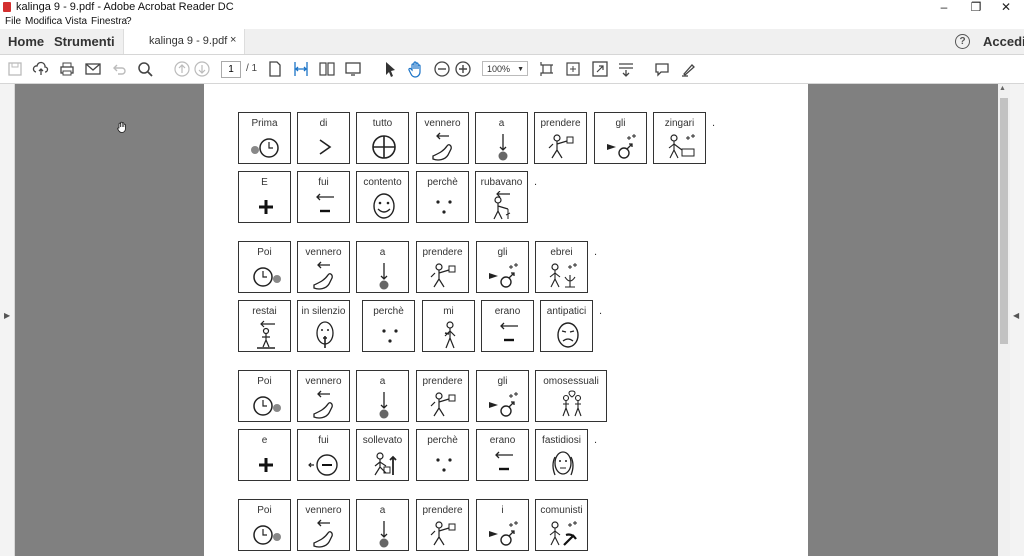  Describe the element at coordinates (600, 69) in the screenshot. I see `full-screen-icon` at that location.